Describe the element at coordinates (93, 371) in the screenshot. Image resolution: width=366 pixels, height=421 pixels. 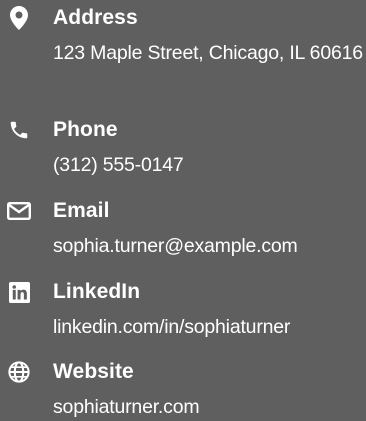
I see `website-label: Website` at that location.